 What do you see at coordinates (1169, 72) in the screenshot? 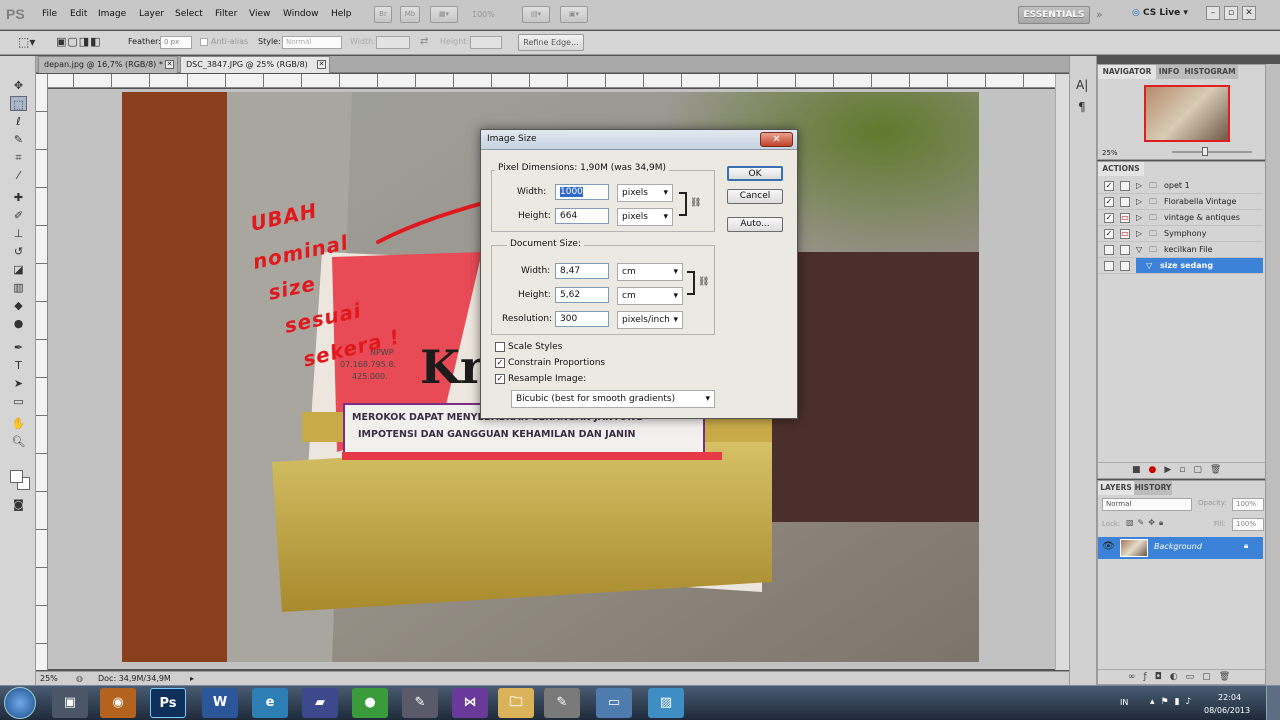
I see `tab-info: INFO` at bounding box center [1169, 72].